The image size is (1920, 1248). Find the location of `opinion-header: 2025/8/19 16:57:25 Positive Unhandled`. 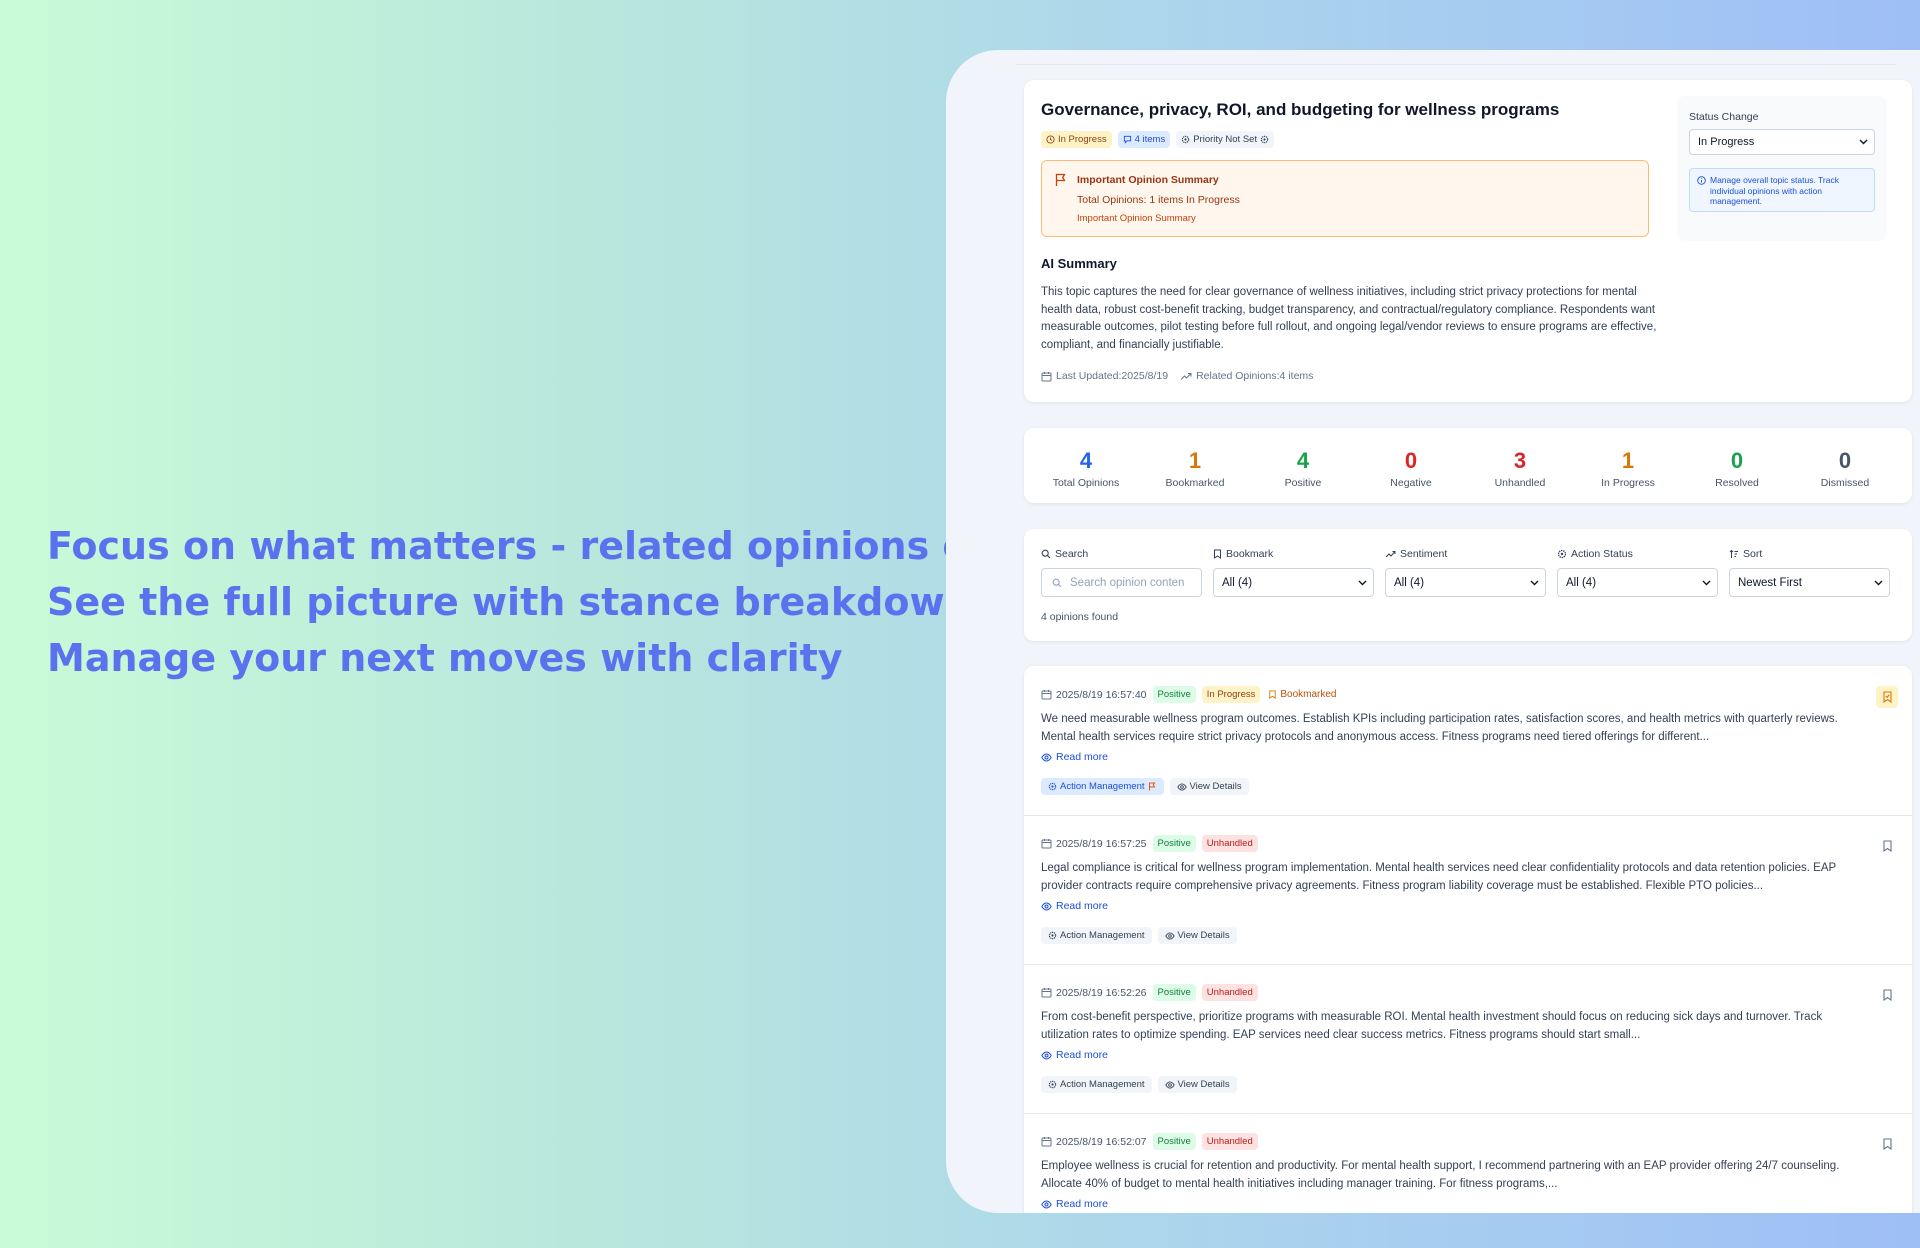

opinion-header: 2025/8/19 16:57:25 Positive Unhandled is located at coordinates (1149, 843).